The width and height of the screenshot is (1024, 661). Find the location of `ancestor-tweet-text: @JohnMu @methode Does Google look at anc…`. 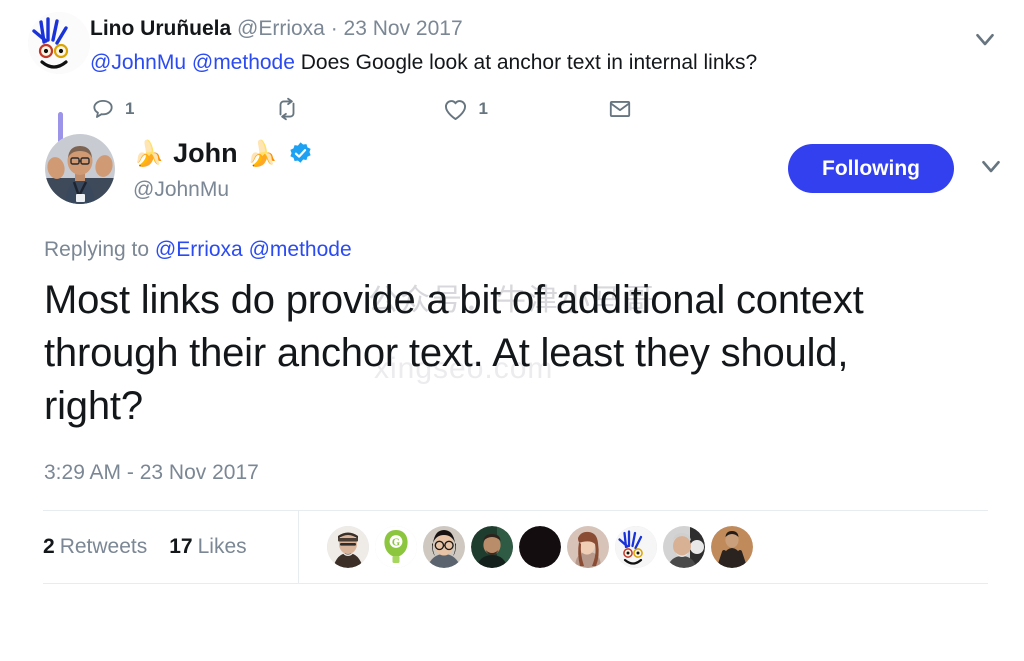

ancestor-tweet-text: @JohnMu @methode Does Google look at anc… is located at coordinates (548, 62).